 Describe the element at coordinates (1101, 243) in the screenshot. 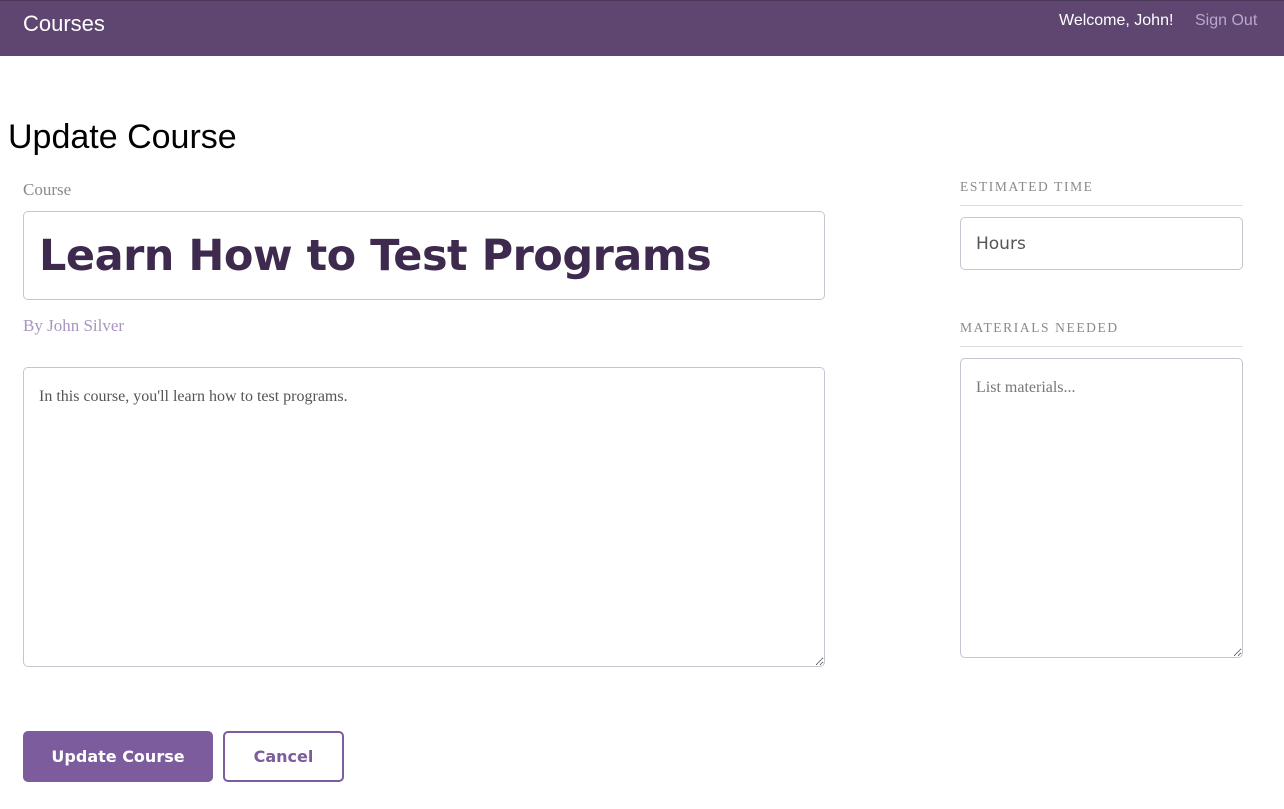

I see `estimated-time-input` at that location.